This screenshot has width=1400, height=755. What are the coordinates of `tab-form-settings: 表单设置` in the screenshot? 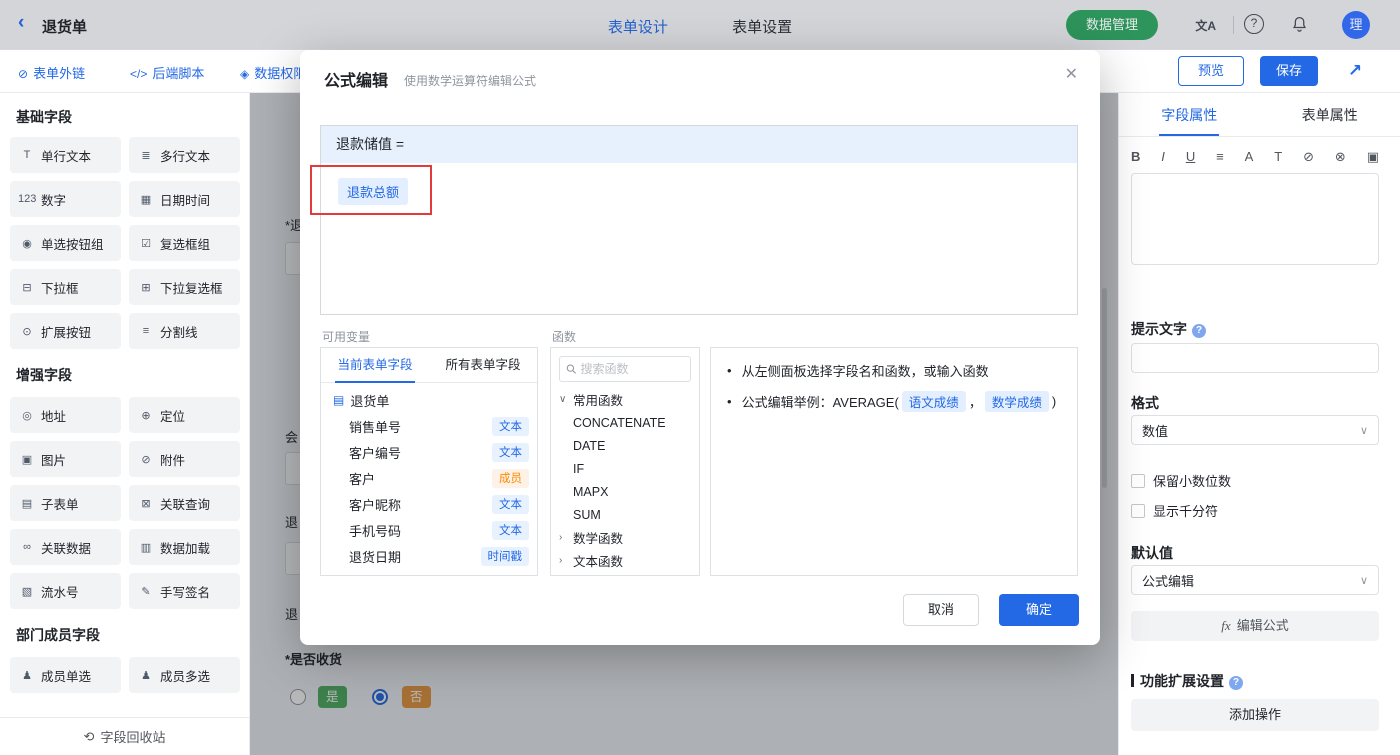 It's located at (762, 26).